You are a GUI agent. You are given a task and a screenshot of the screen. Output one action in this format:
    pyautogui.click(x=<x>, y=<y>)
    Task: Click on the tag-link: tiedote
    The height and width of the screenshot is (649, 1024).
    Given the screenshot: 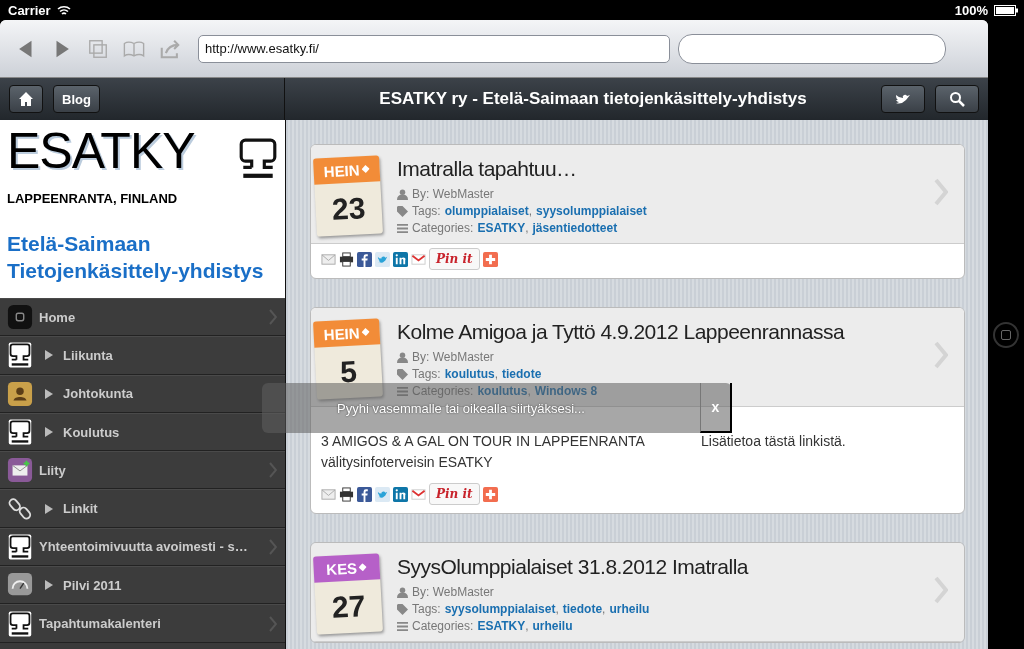 What is the action you would take?
    pyautogui.click(x=522, y=374)
    